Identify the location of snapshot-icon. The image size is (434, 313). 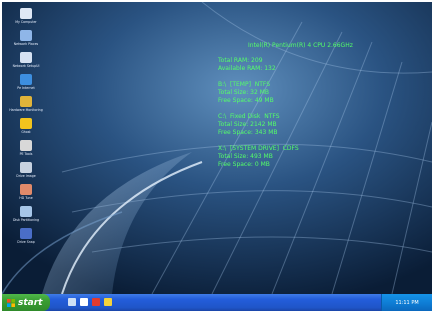
(26, 233).